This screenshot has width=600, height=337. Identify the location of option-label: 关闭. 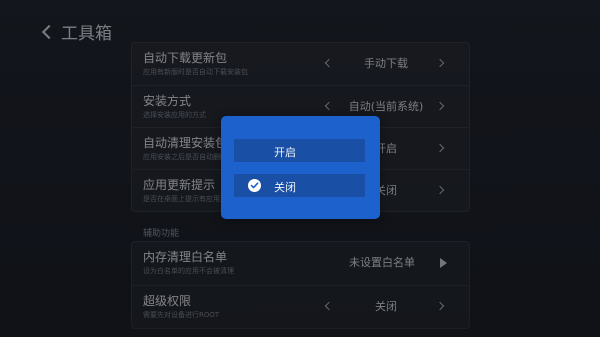
(285, 187).